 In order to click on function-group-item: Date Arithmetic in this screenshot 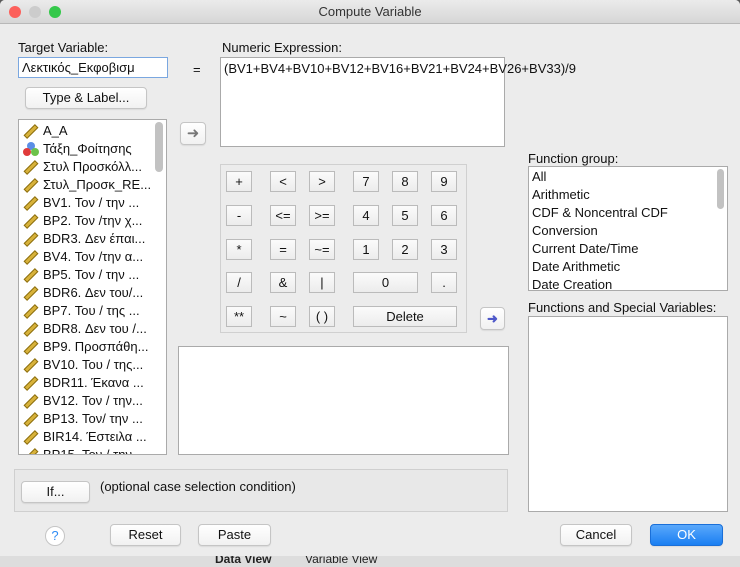, I will do `click(628, 267)`.